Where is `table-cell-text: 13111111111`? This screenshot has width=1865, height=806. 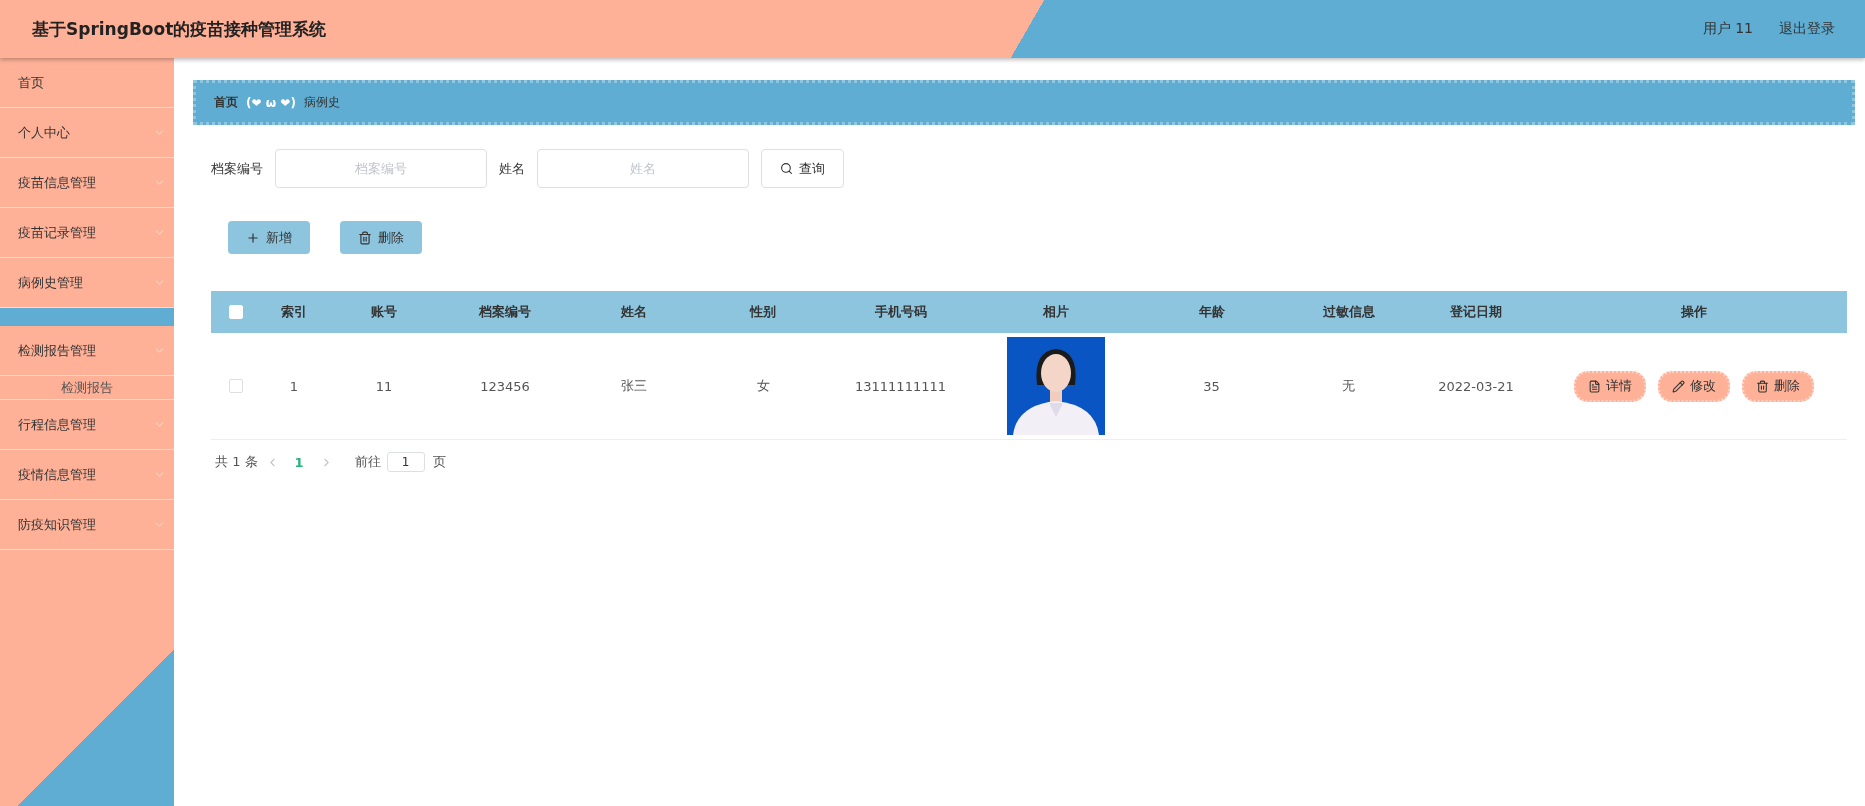
table-cell-text: 13111111111 is located at coordinates (900, 386).